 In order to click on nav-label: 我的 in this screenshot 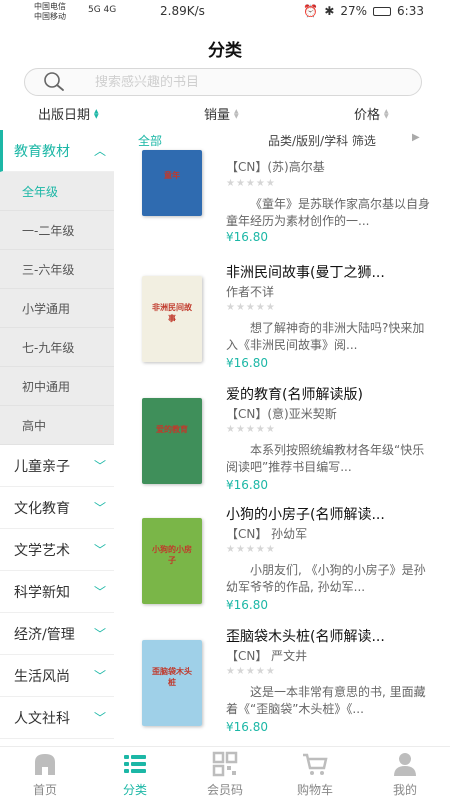, I will do `click(404, 790)`.